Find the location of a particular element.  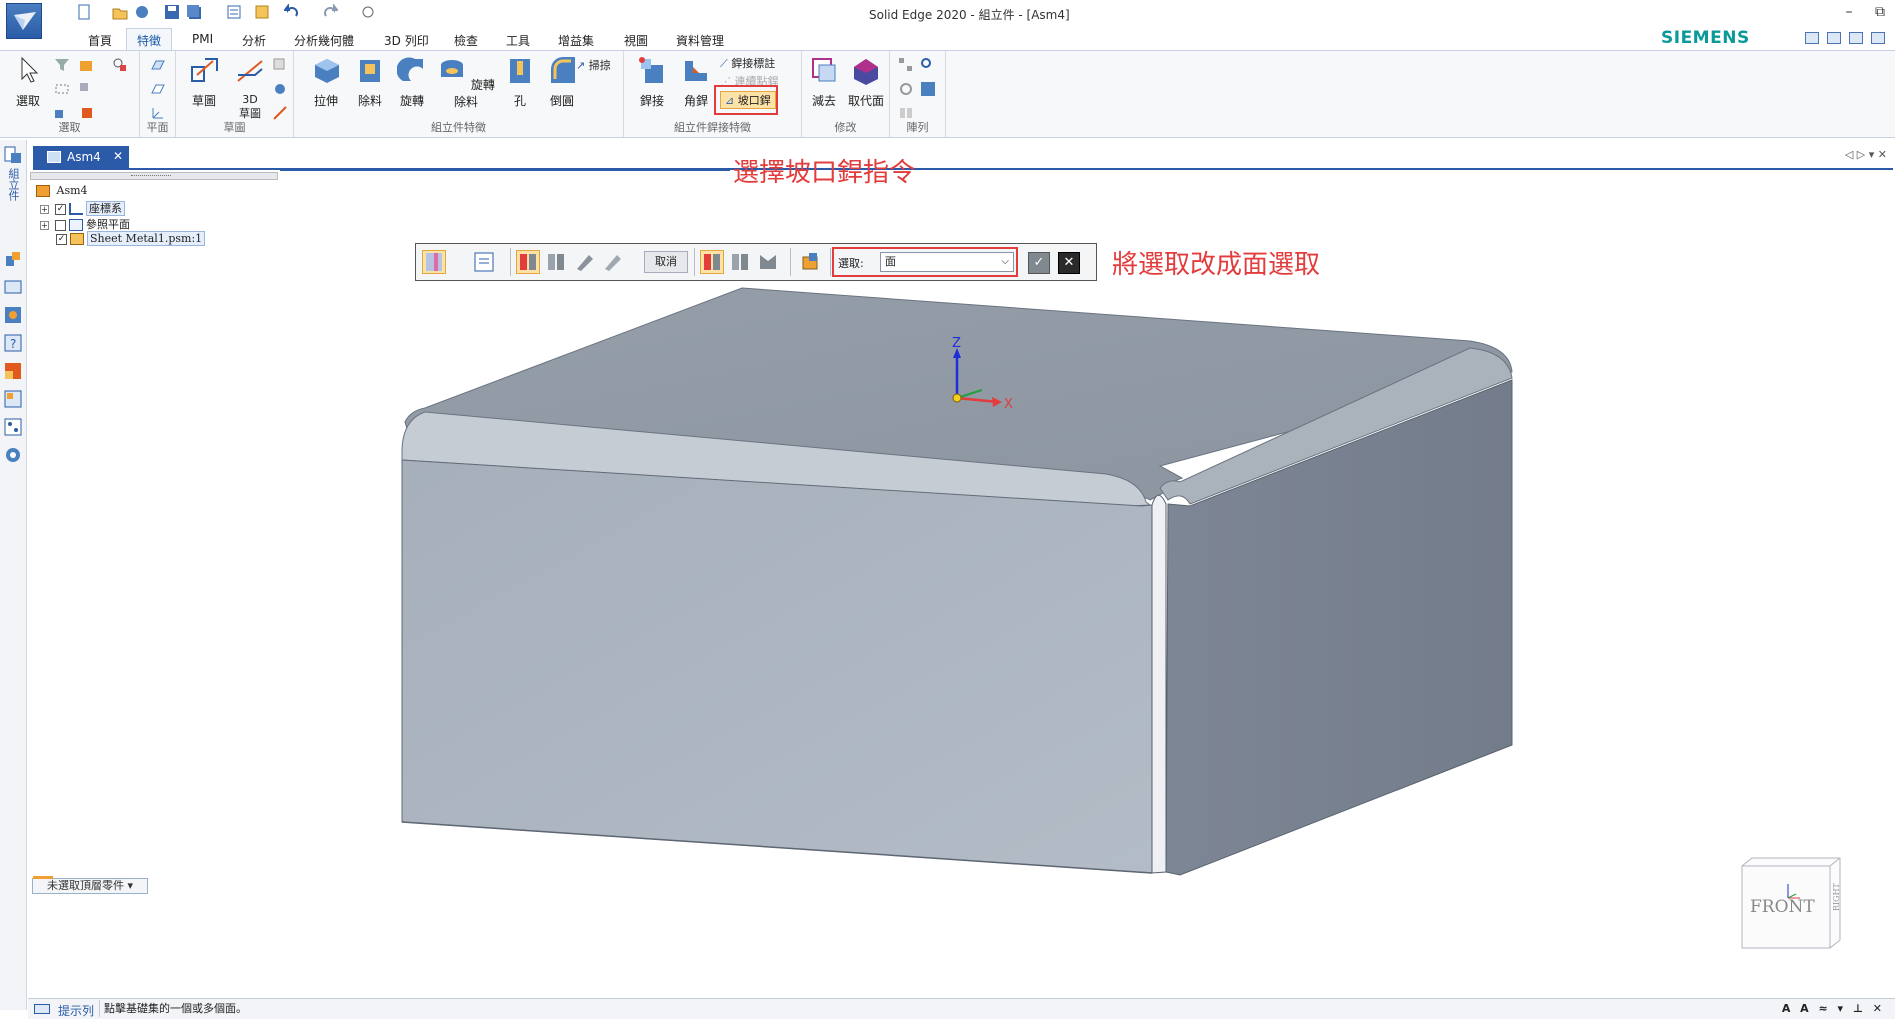

accept-button: ✓ is located at coordinates (1039, 263).